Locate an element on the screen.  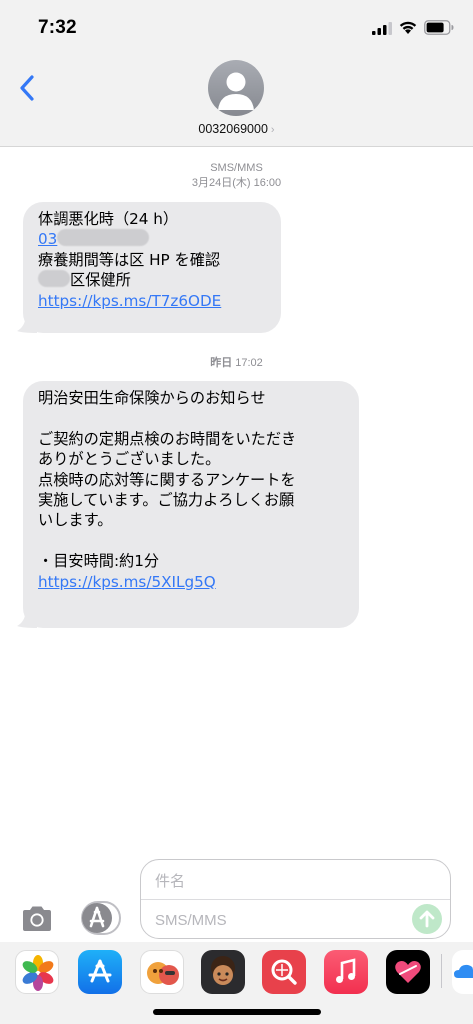
app-store-icon is located at coordinates (100, 972).